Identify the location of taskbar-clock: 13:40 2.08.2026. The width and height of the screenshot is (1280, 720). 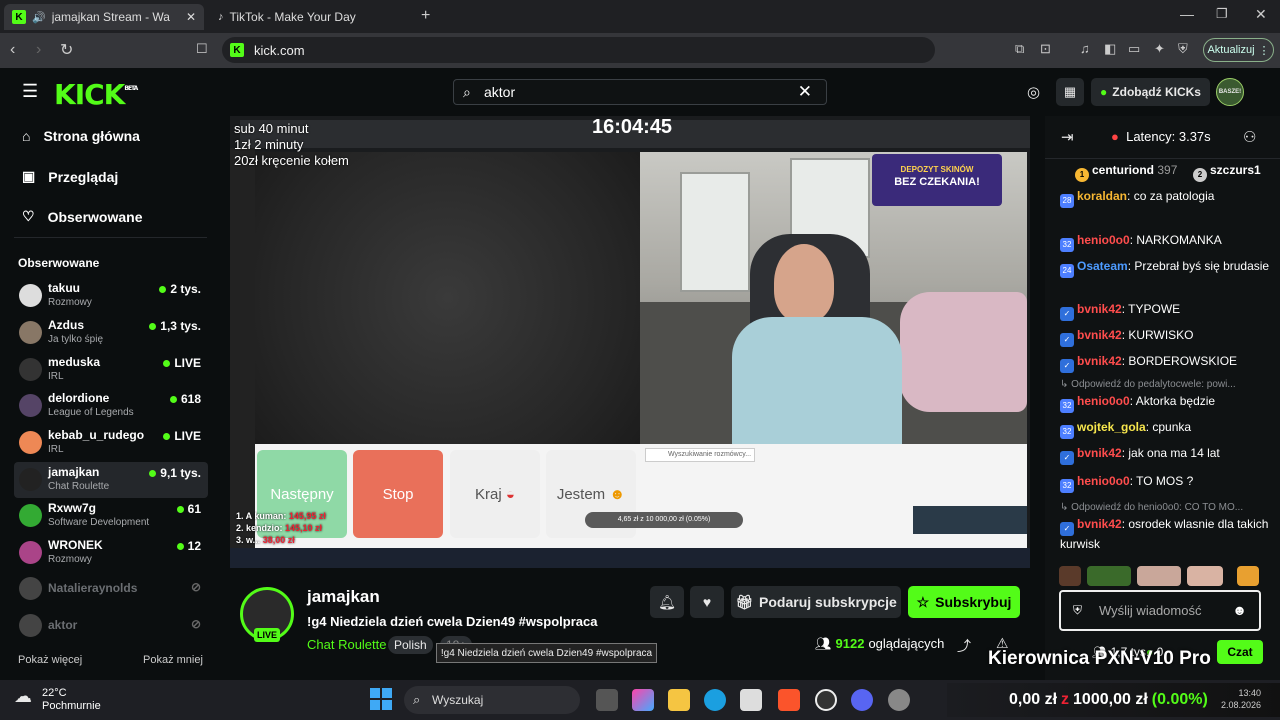
(1241, 699).